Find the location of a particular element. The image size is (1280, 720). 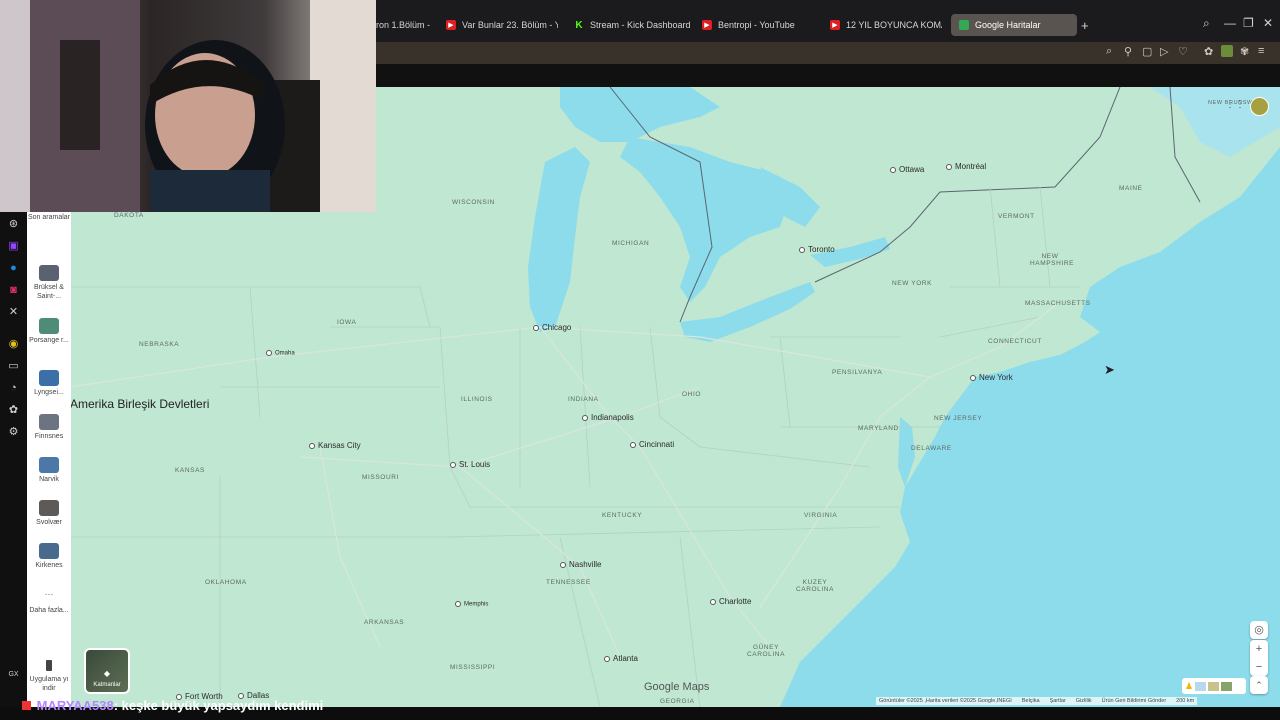

instagram-icon: ◙ is located at coordinates (13, 290).